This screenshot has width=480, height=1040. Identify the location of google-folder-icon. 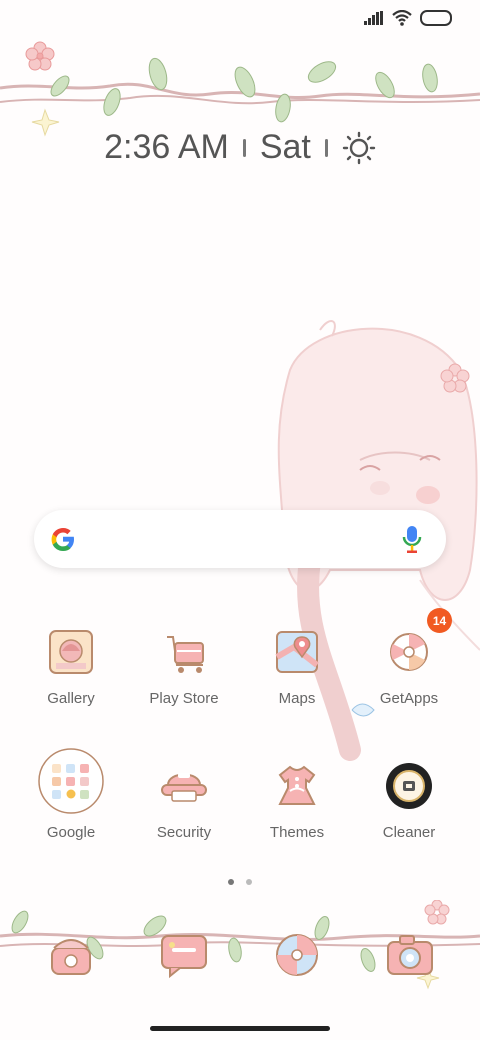
(71, 781).